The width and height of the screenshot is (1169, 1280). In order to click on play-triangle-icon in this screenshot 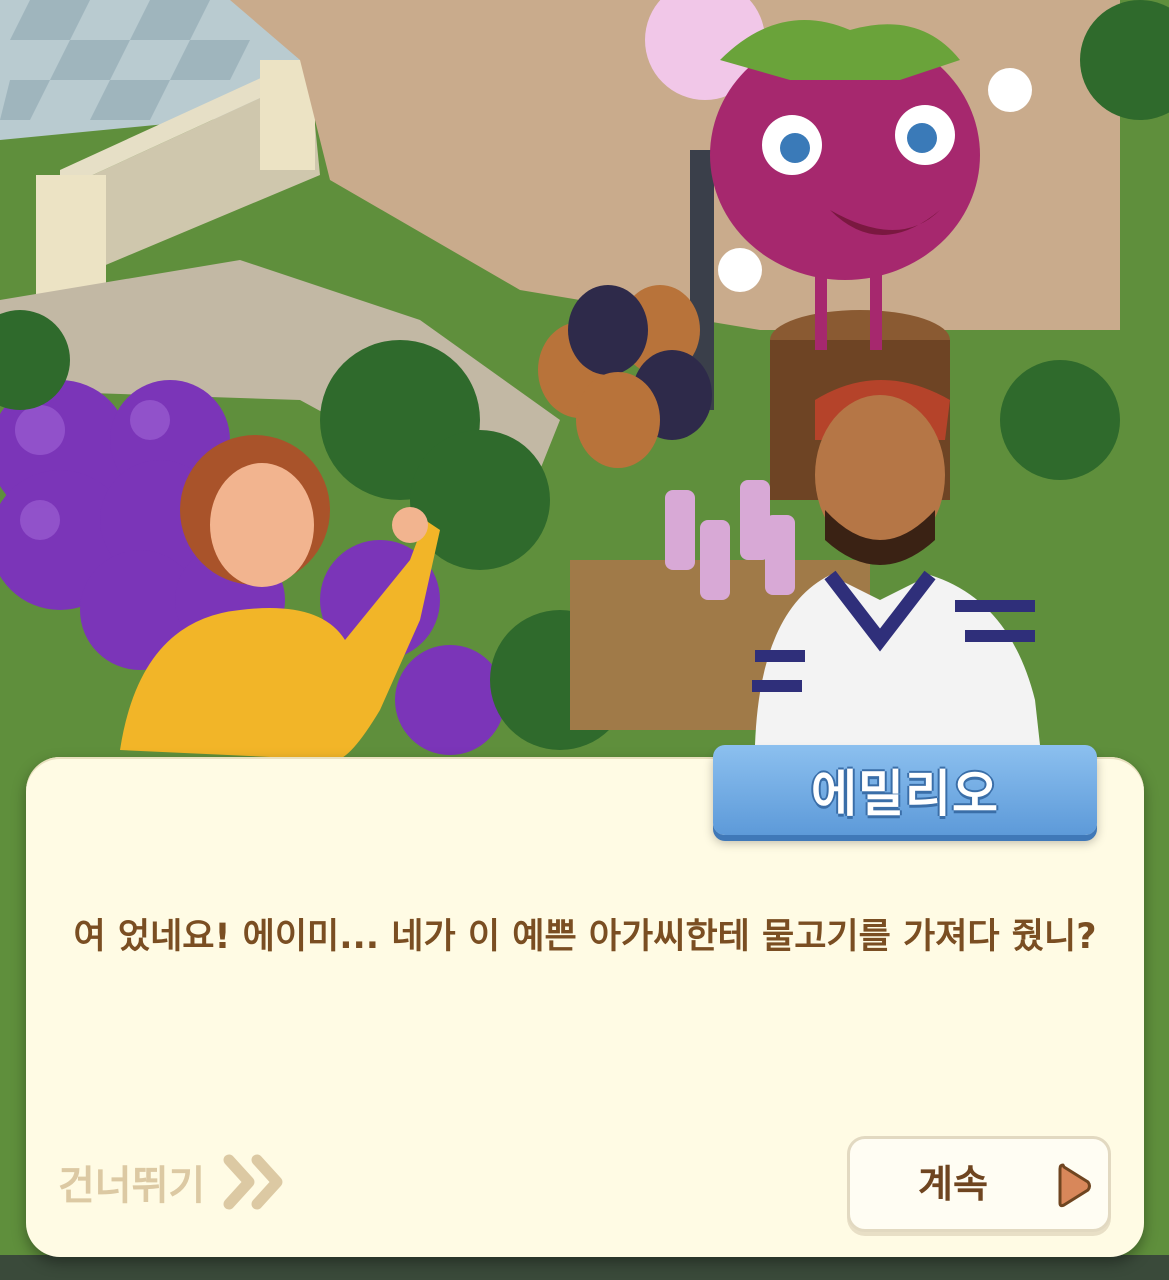, I will do `click(1075, 1188)`.